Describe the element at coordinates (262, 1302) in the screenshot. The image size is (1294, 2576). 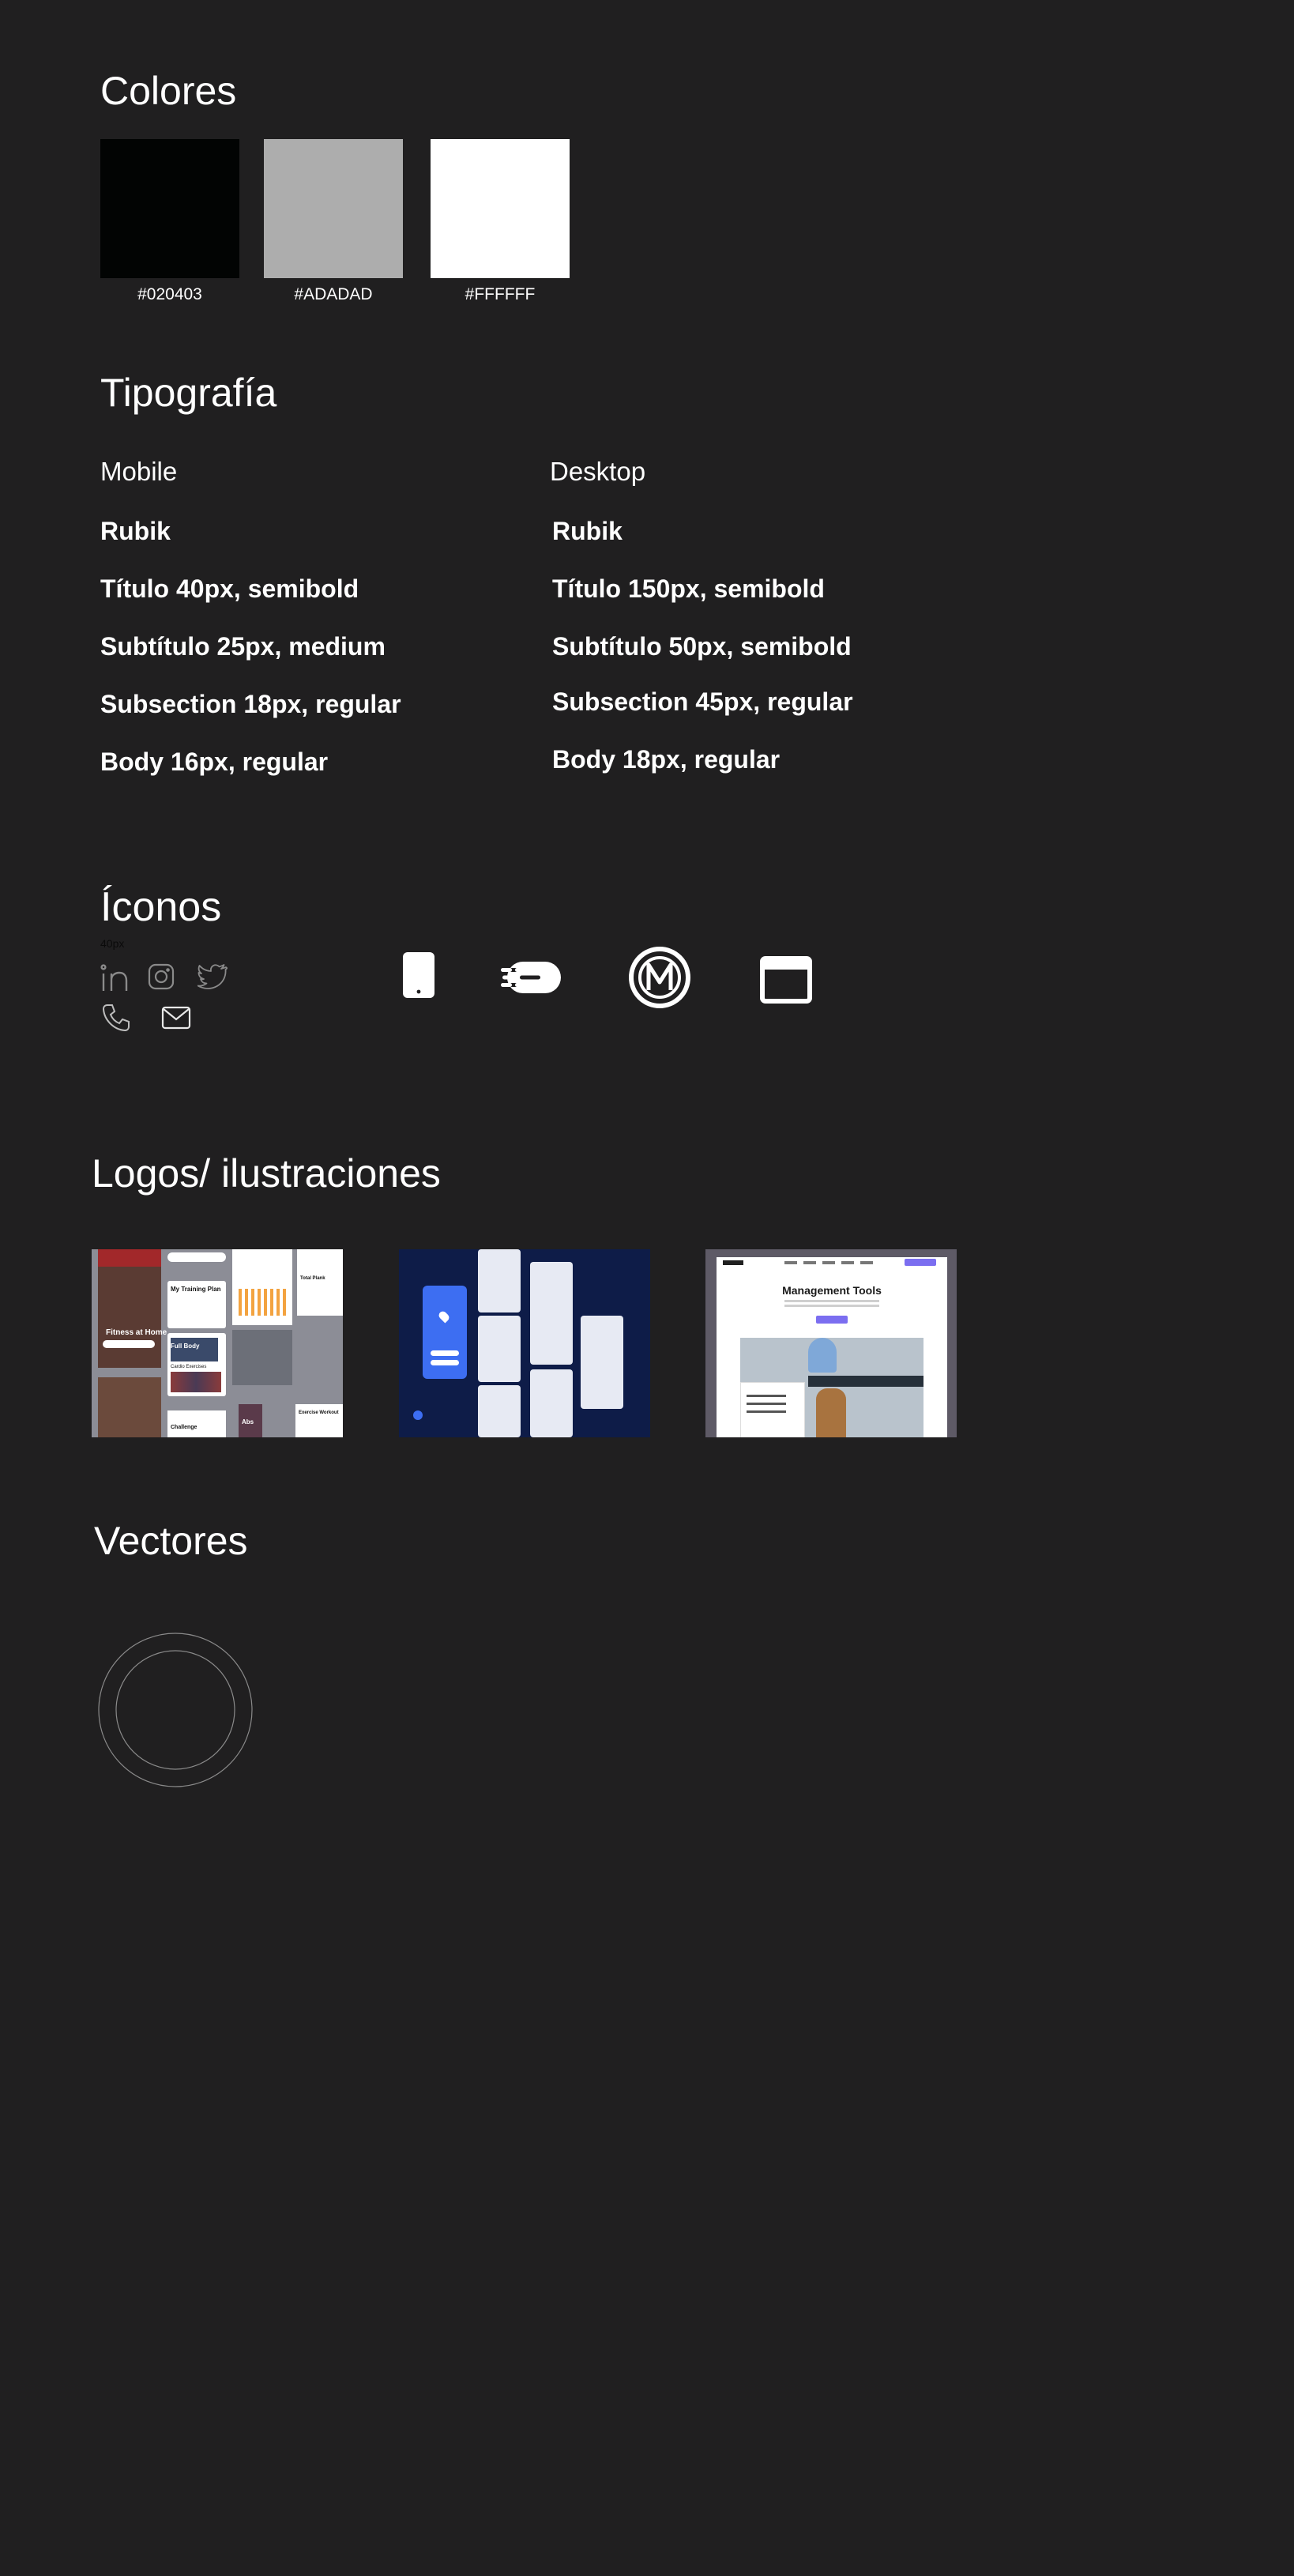
I see `bar-chart-graphic` at that location.